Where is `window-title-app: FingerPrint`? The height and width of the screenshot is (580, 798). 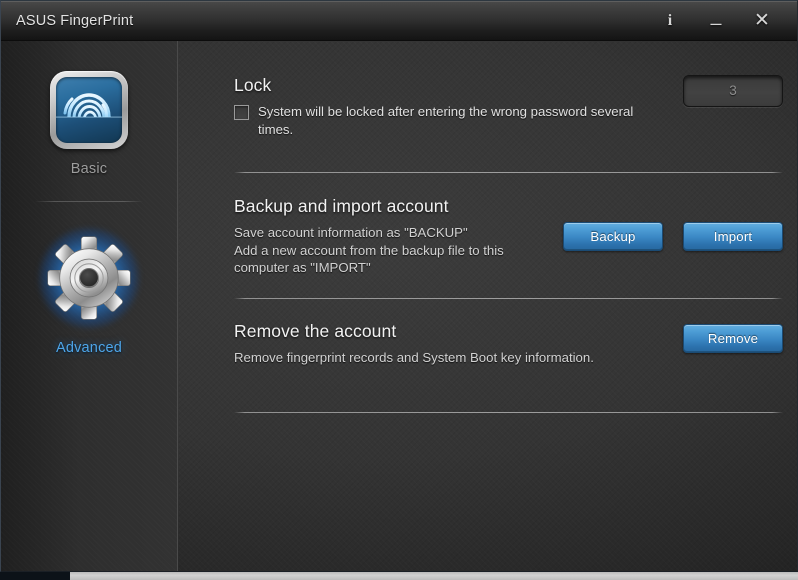 window-title-app: FingerPrint is located at coordinates (97, 20).